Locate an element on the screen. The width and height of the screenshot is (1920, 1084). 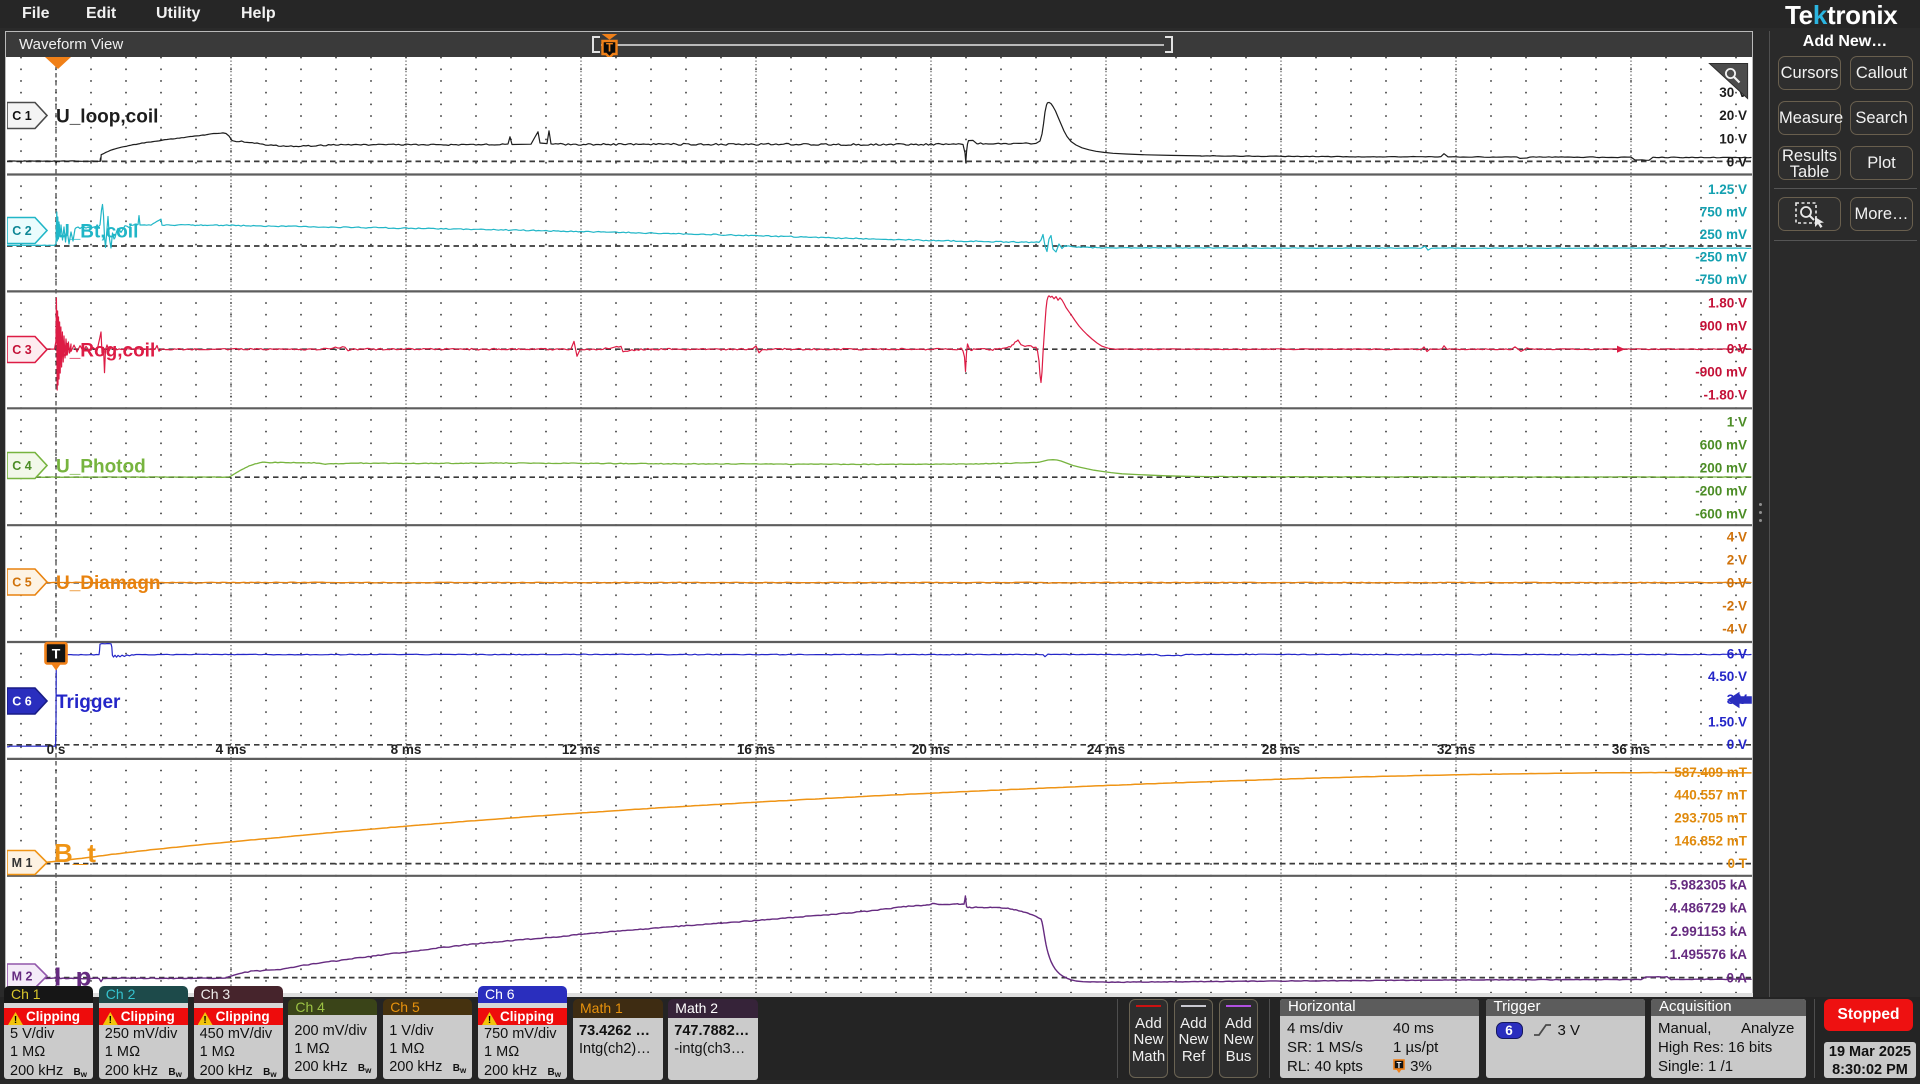
svg-text: 28 ms is located at coordinates (1281, 749).